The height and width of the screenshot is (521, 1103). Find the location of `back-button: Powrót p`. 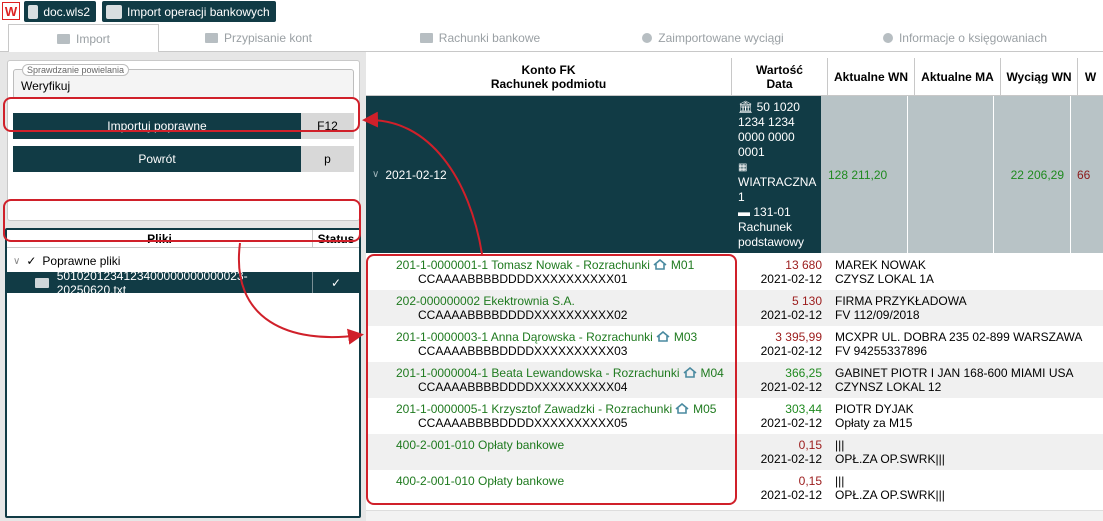

back-button: Powrót p is located at coordinates (183, 159).